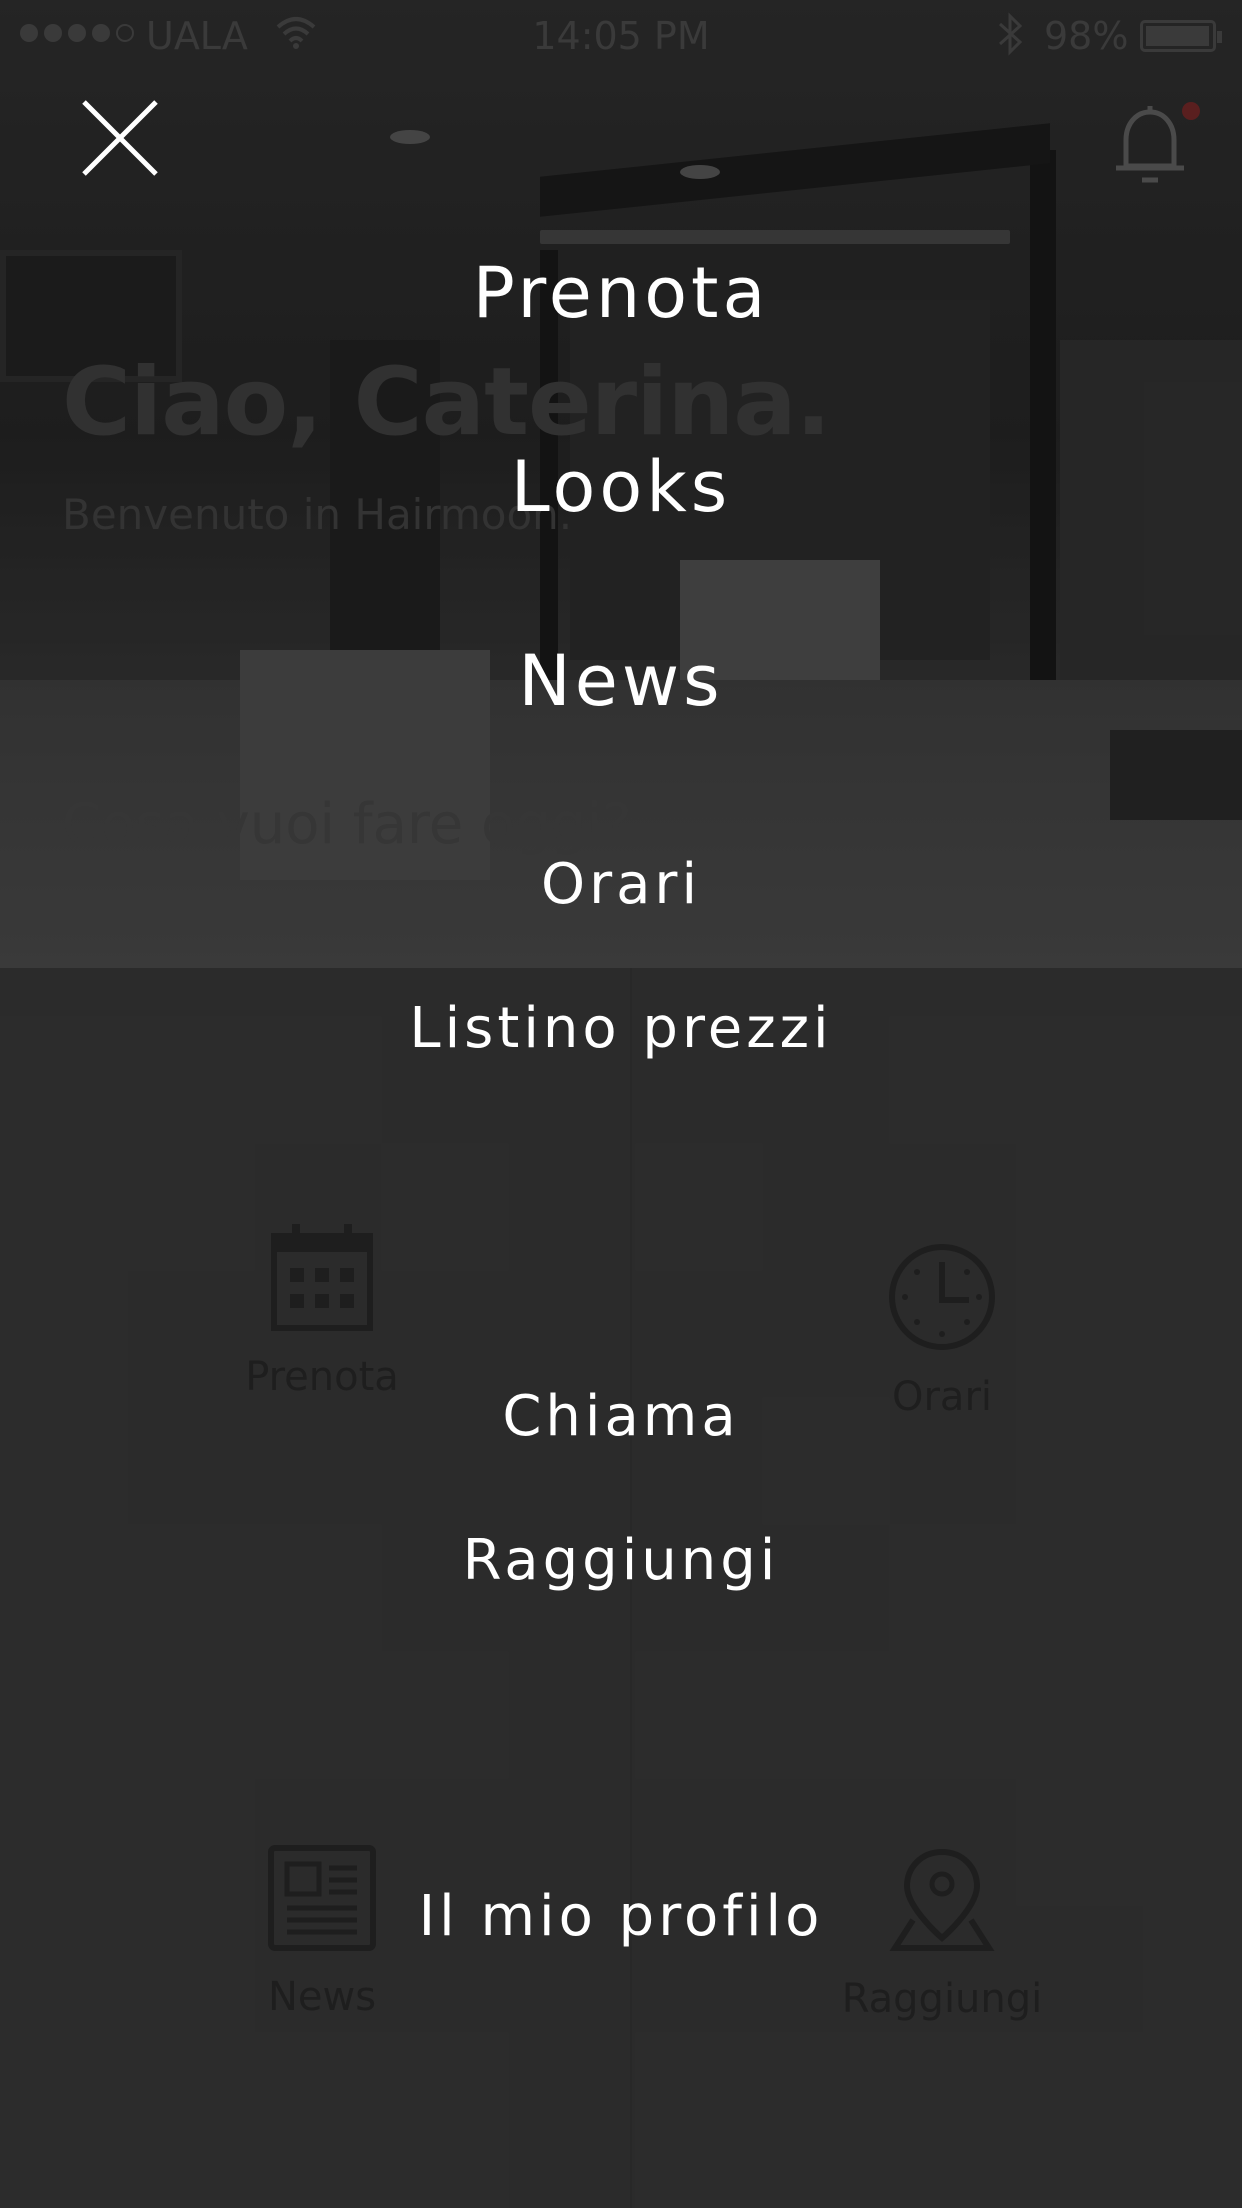  I want to click on close-icon, so click(120, 138).